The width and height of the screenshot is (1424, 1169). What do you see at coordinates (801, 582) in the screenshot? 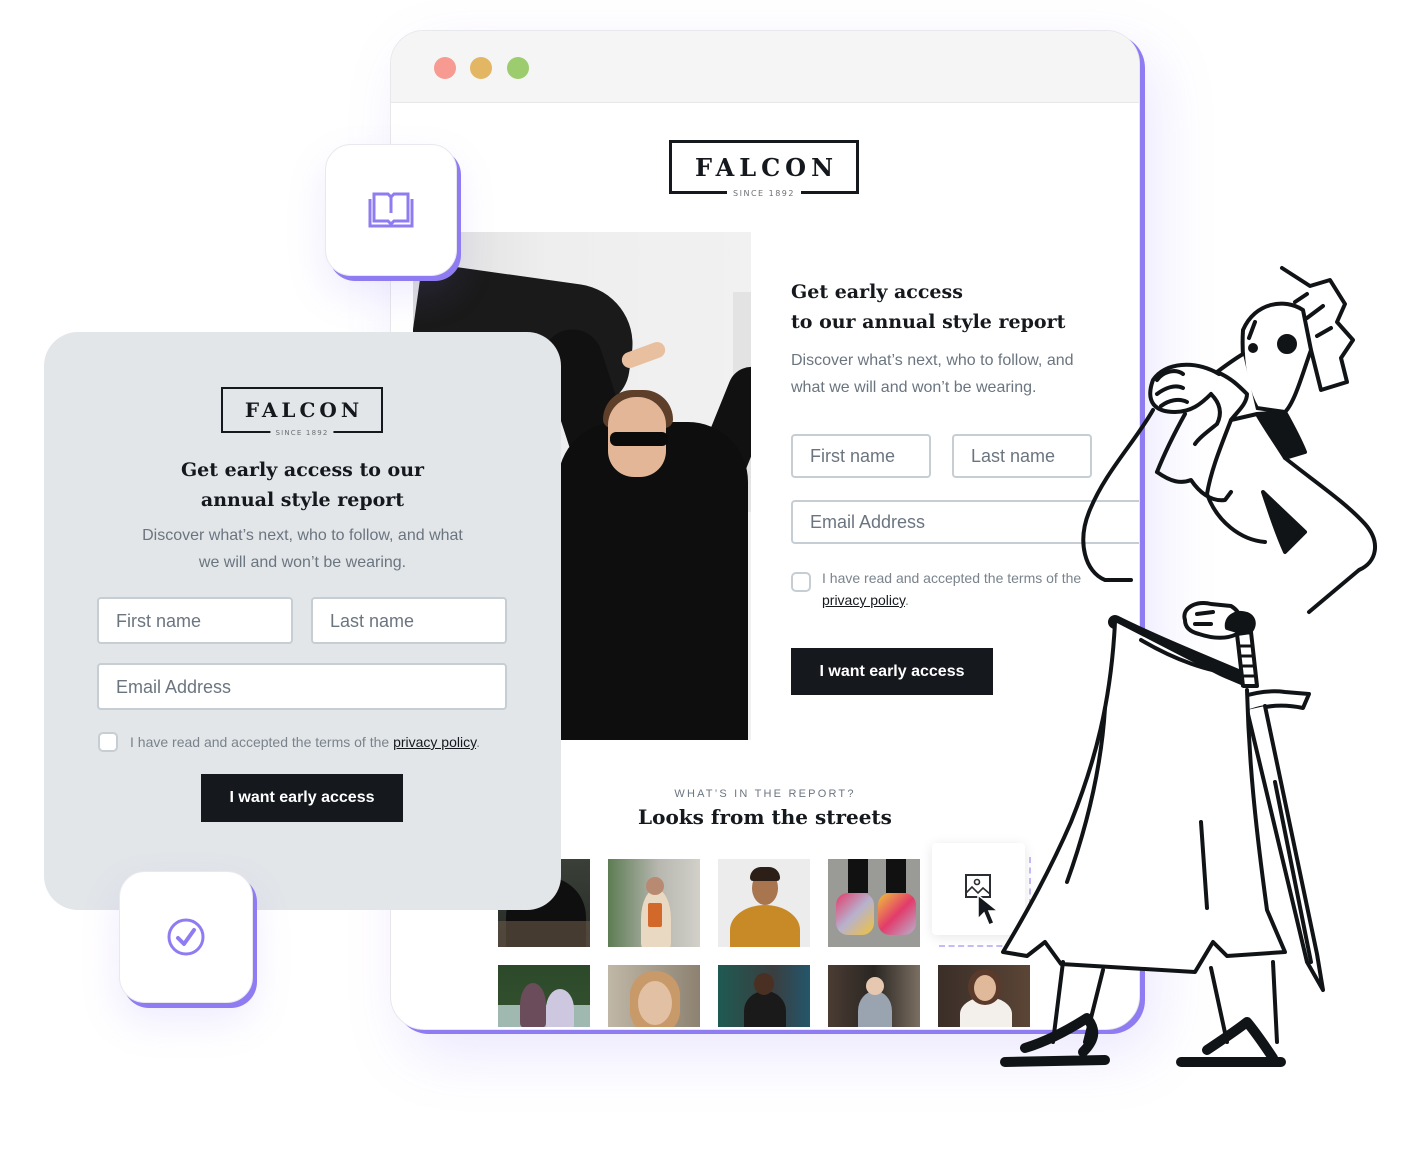
I see `terms-checkbox` at bounding box center [801, 582].